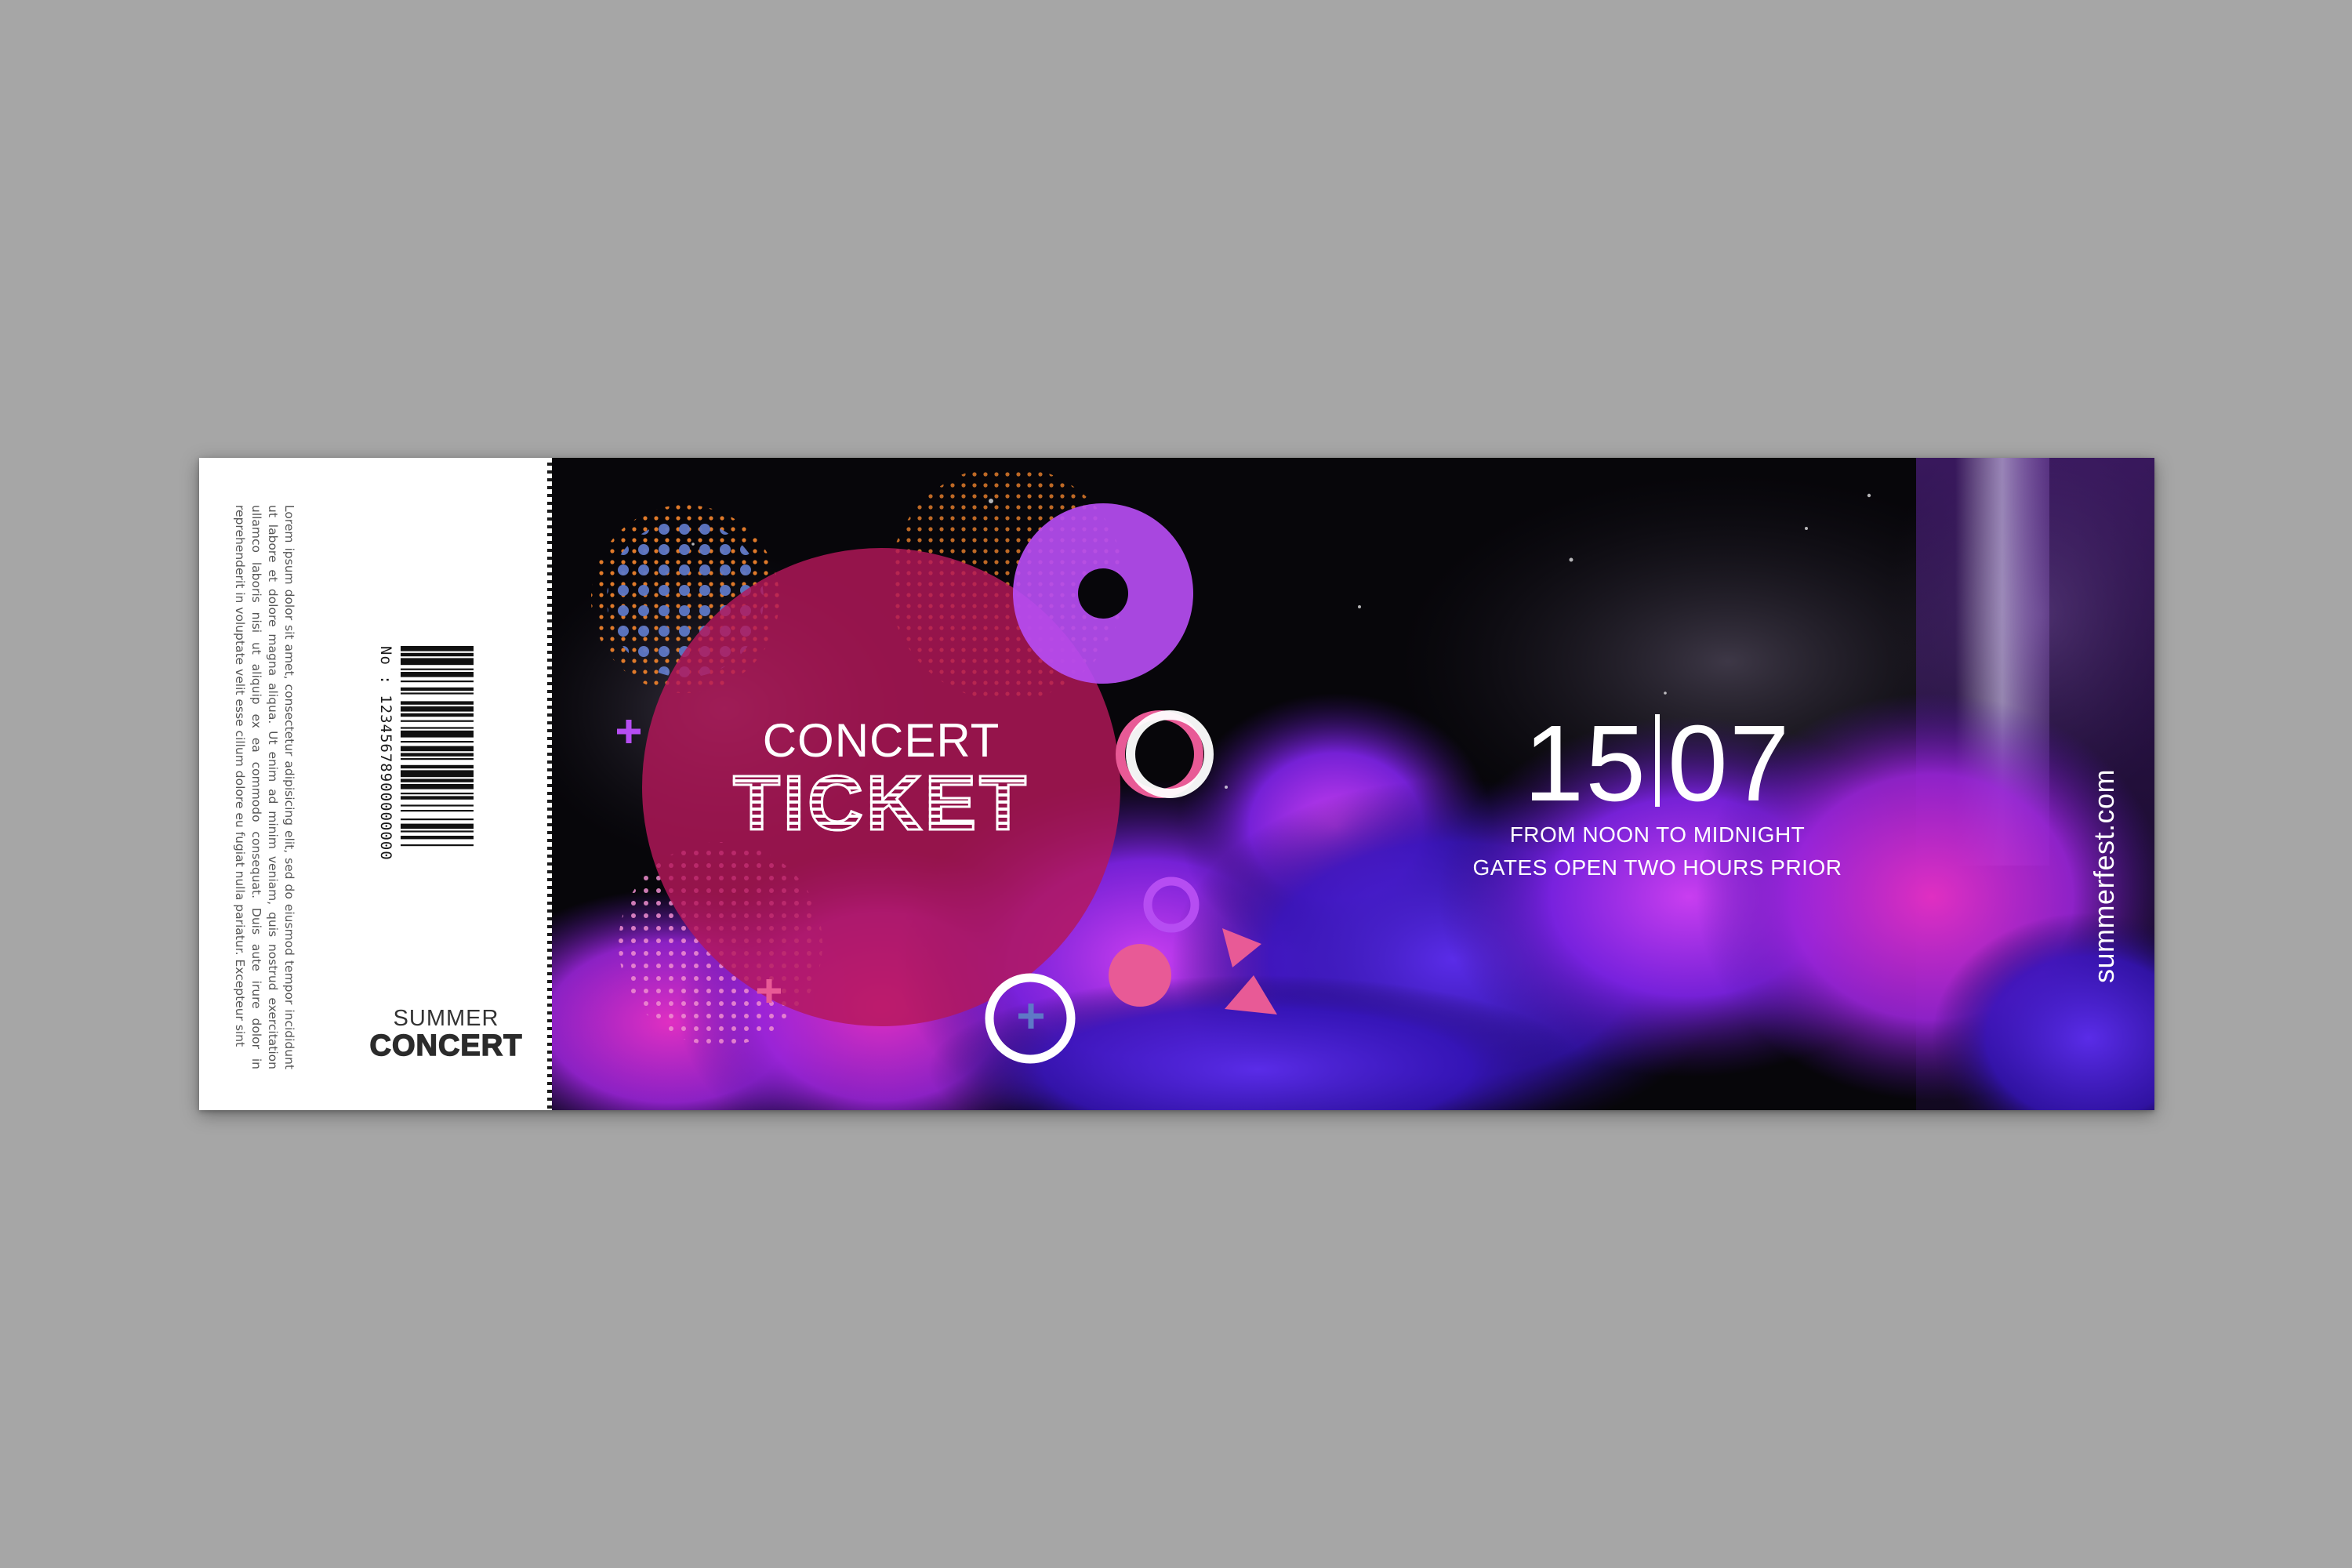 The height and width of the screenshot is (1568, 2352). I want to click on date-separator, so click(1657, 760).